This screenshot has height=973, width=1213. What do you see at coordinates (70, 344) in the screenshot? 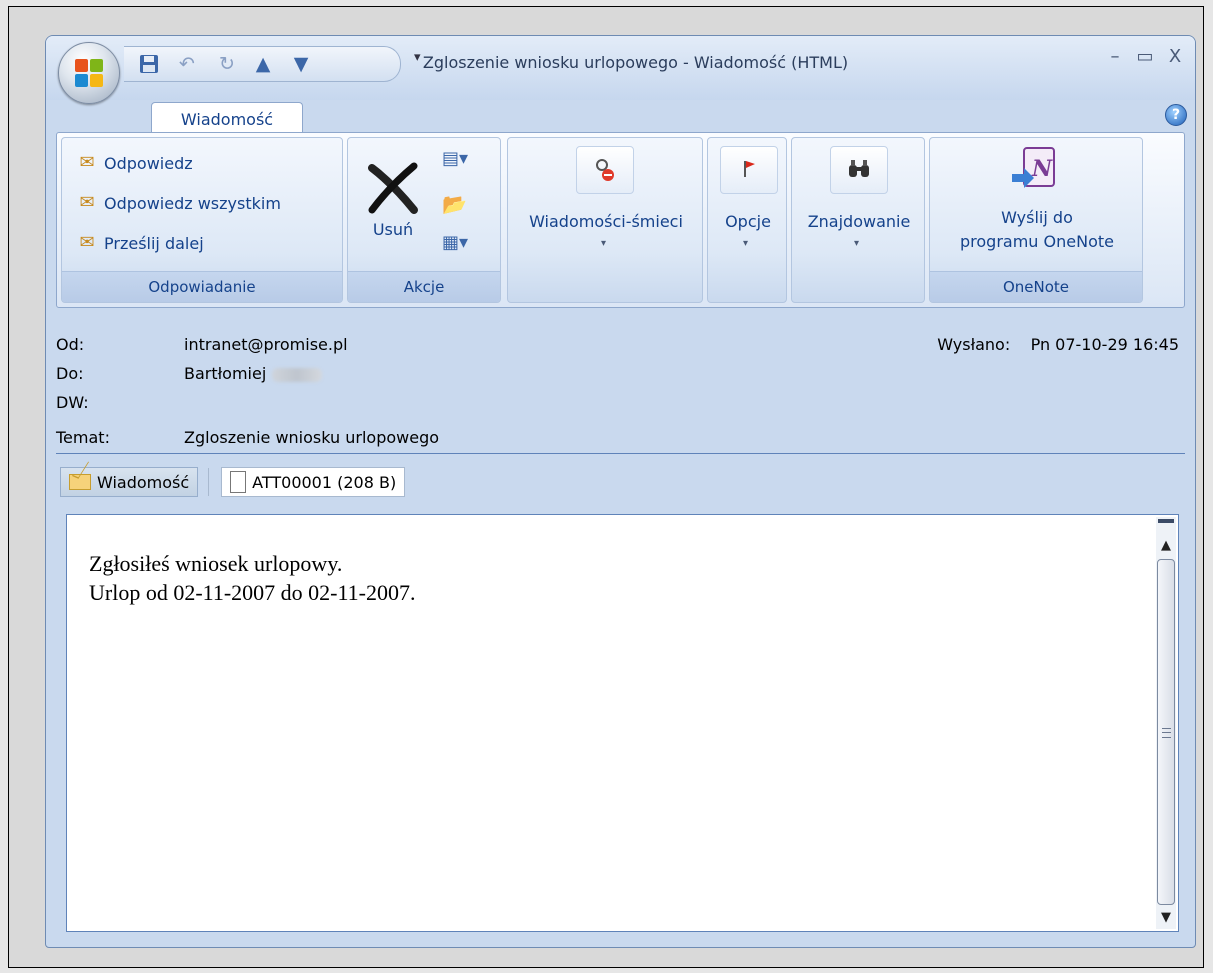
I see `from-label: Od:` at bounding box center [70, 344].